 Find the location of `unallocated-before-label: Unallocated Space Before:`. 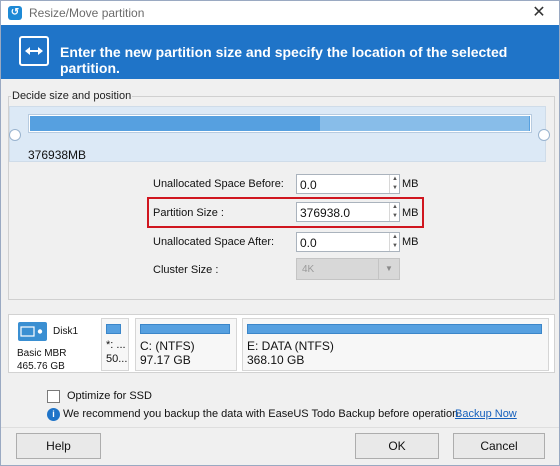

unallocated-before-label: Unallocated Space Before: is located at coordinates (218, 184).